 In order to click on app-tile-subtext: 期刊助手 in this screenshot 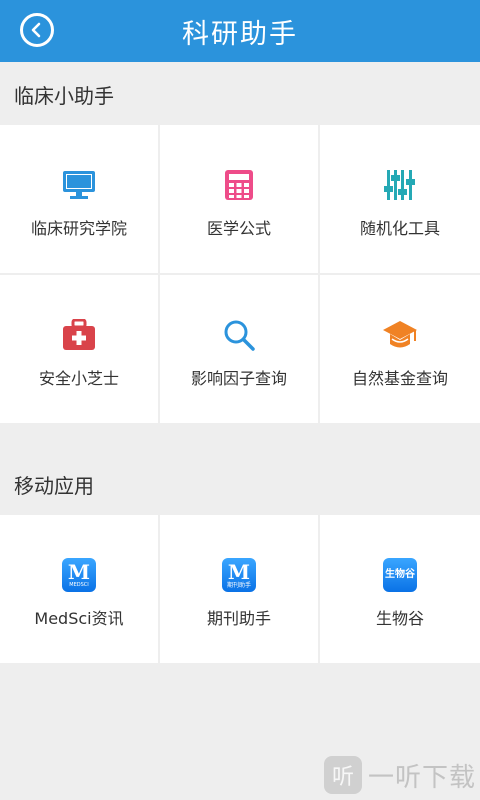, I will do `click(238, 585)`.